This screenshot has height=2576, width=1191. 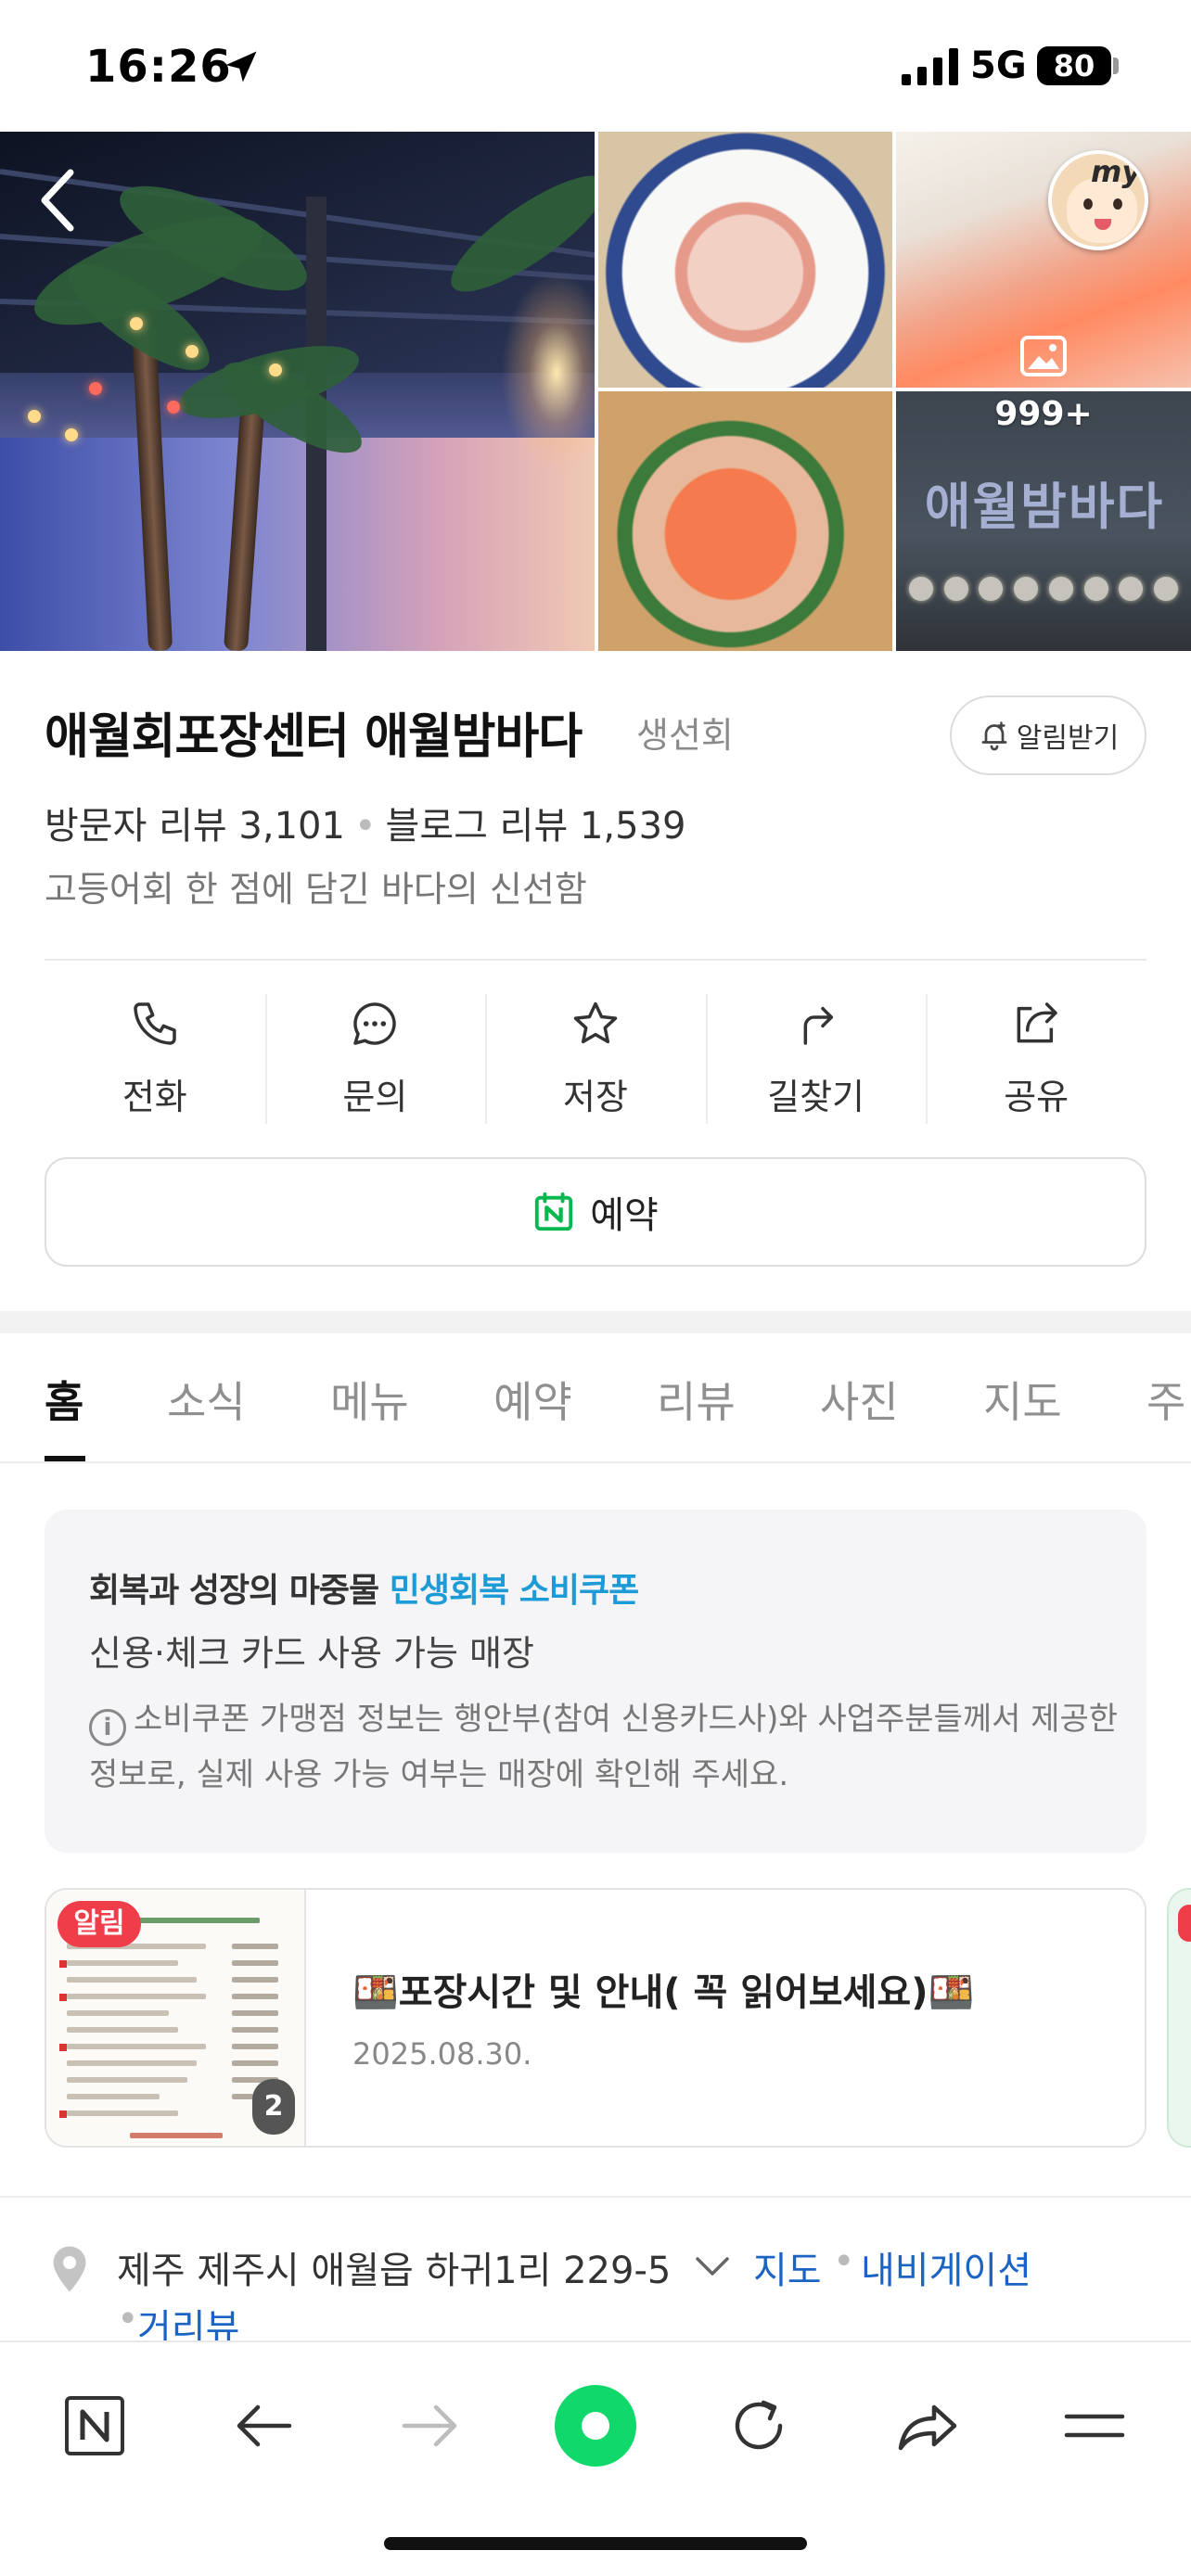 I want to click on share-page-button, so click(x=927, y=2425).